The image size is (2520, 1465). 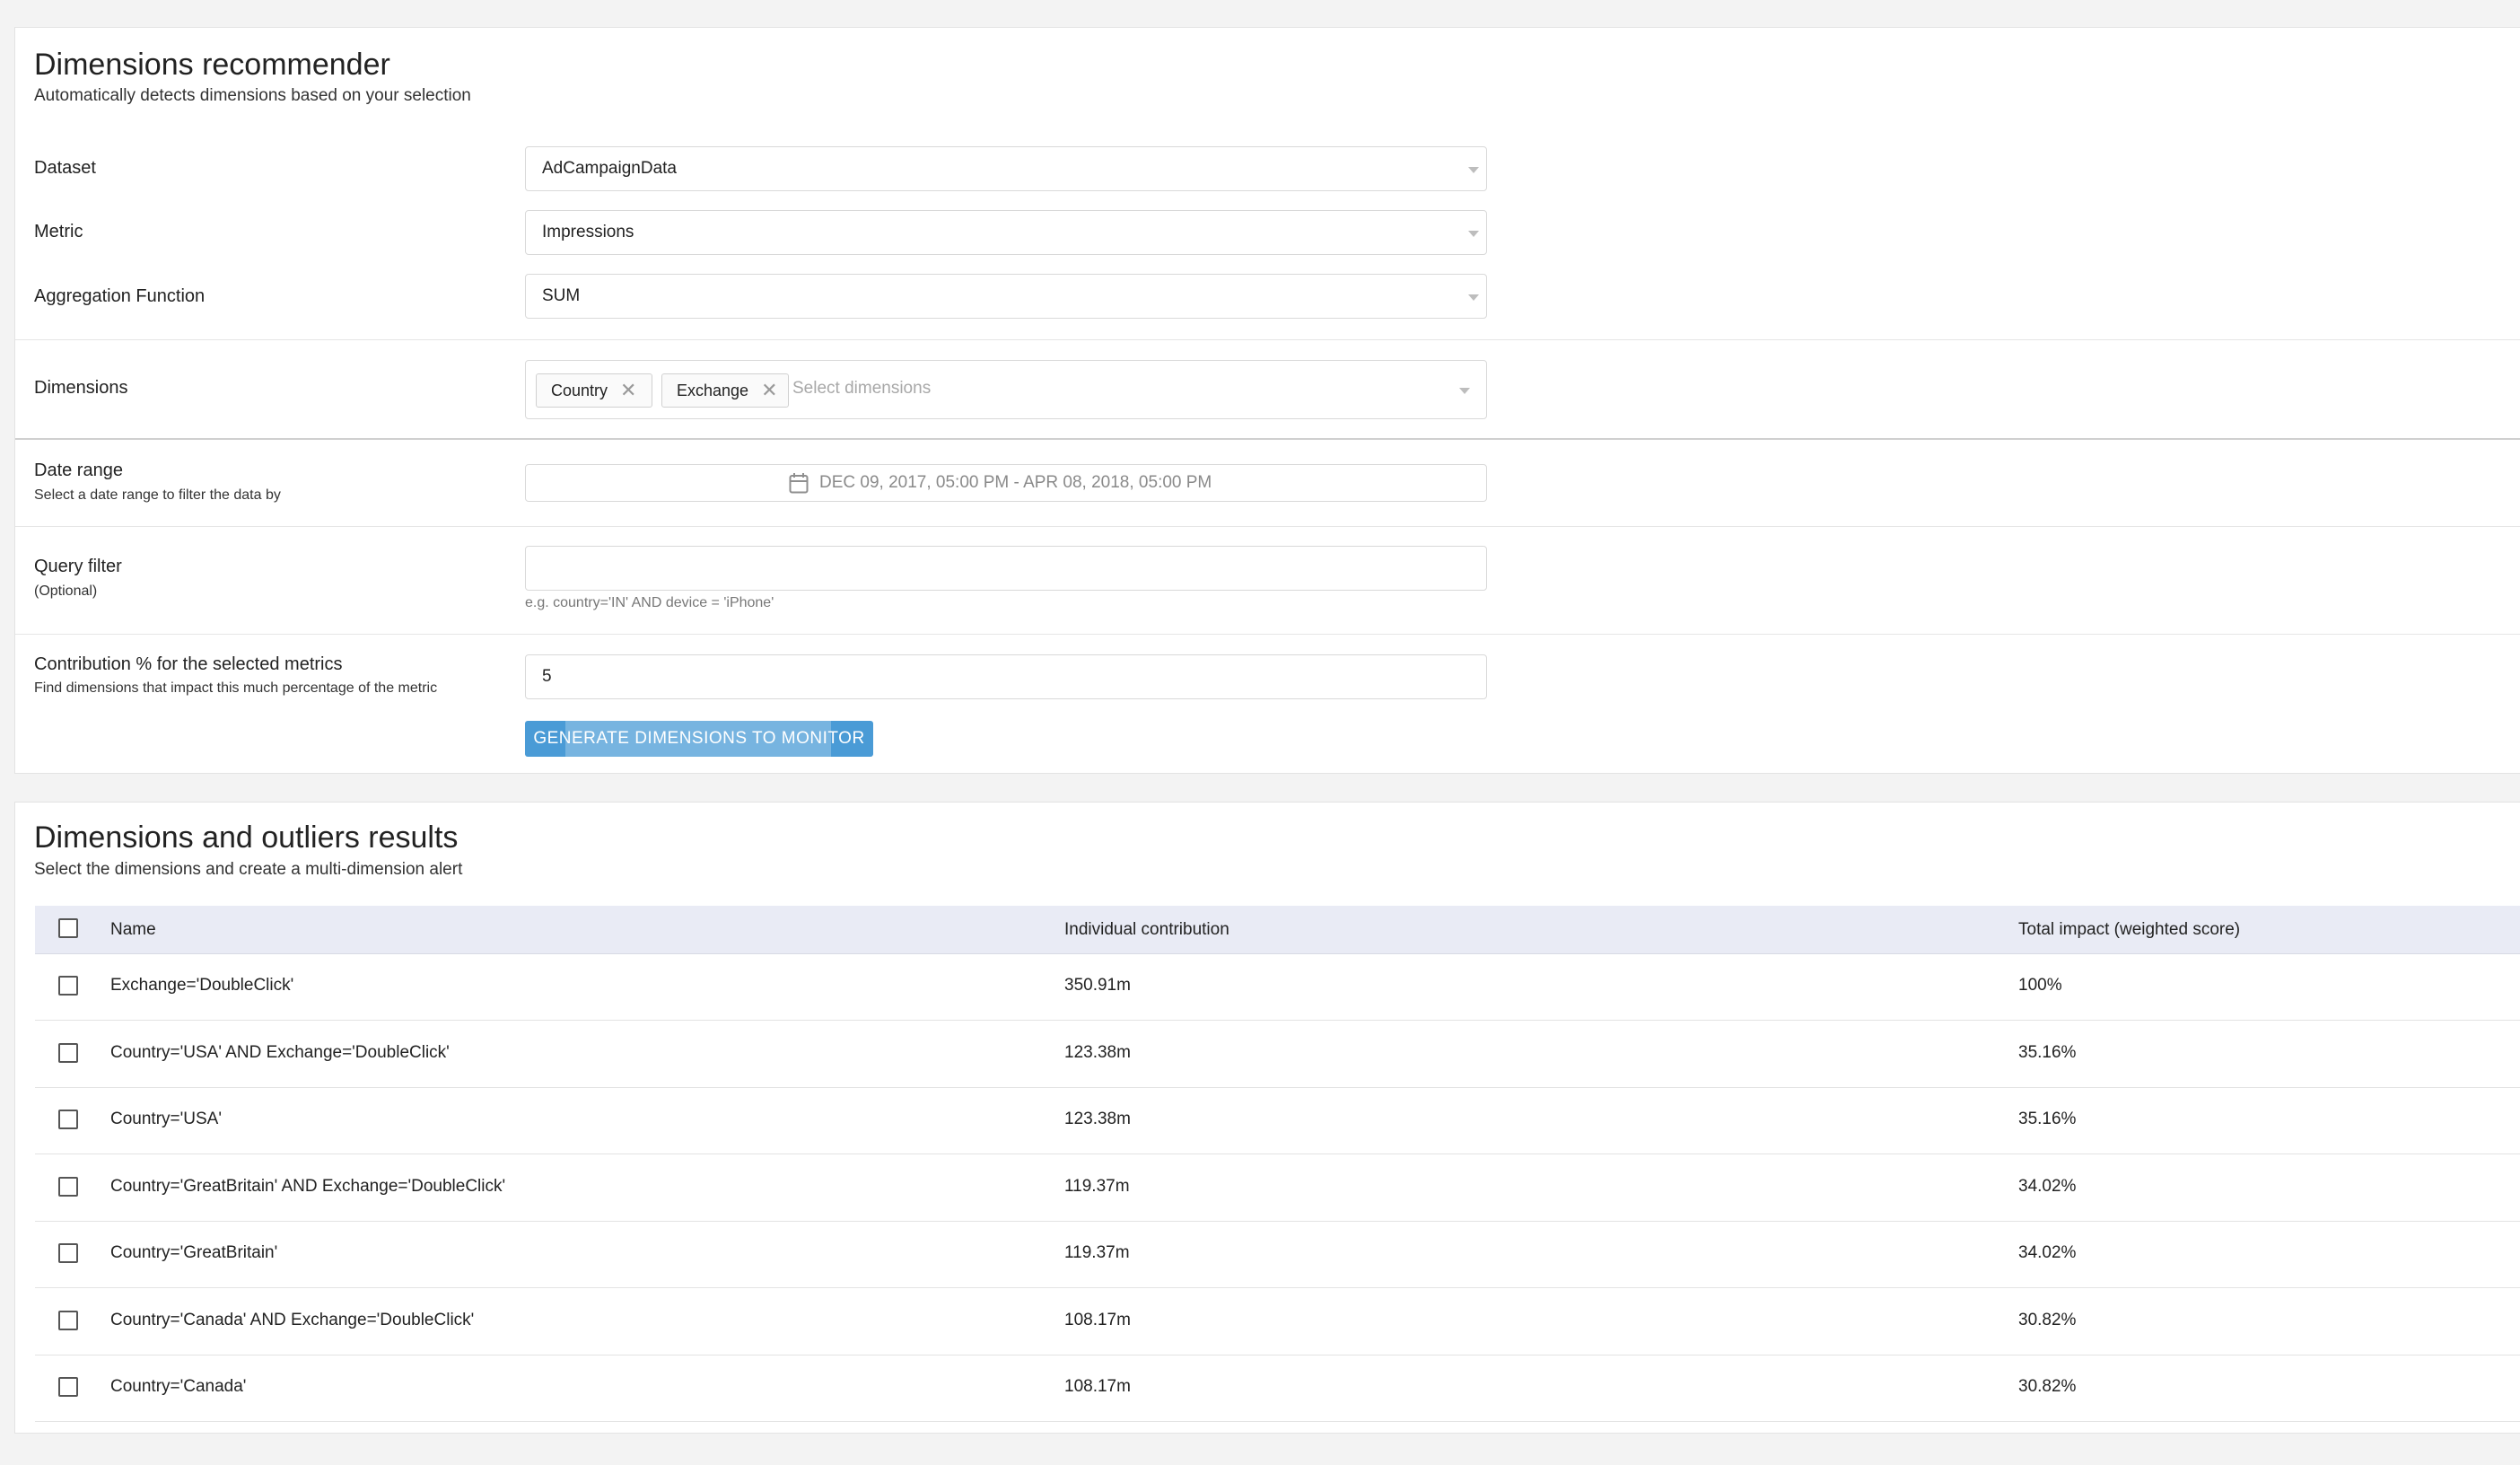 I want to click on date-range-label: Date range, so click(x=78, y=471).